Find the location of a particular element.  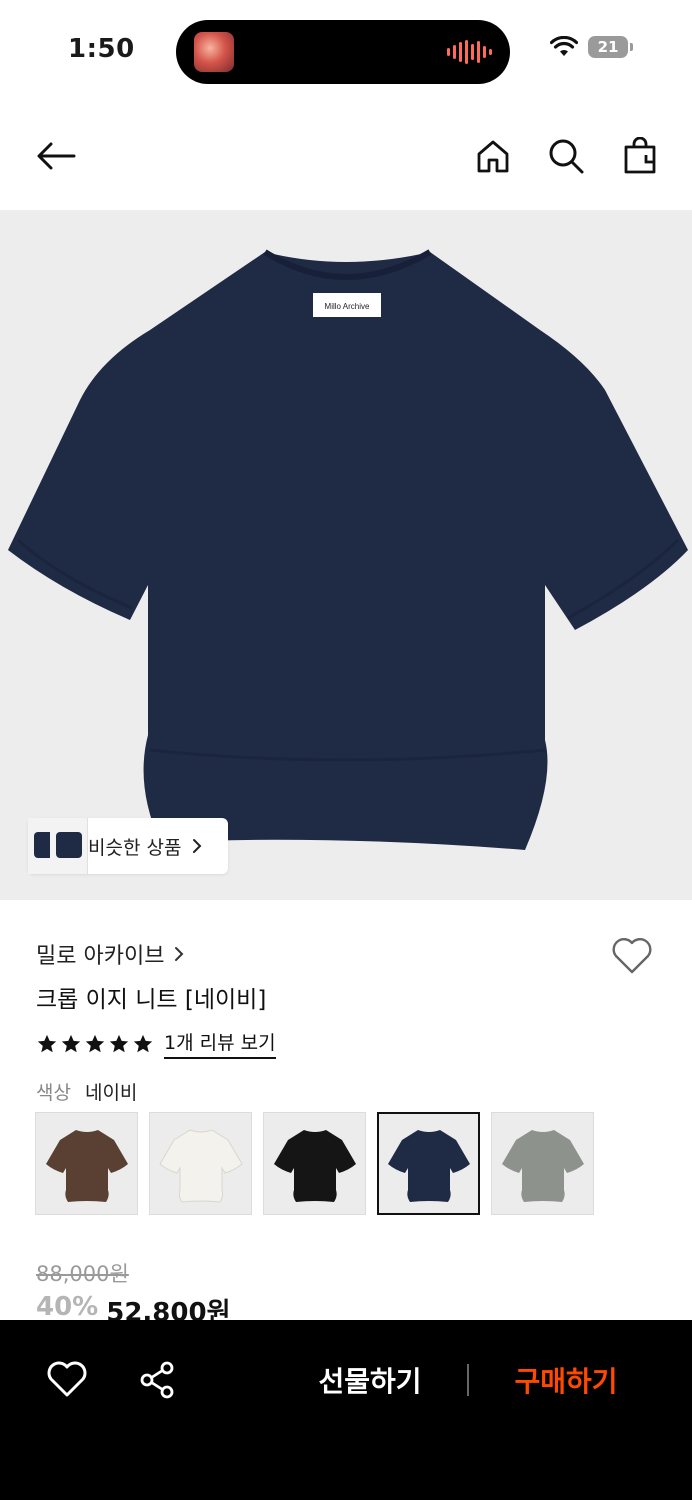

audio-wave-icon is located at coordinates (469, 52).